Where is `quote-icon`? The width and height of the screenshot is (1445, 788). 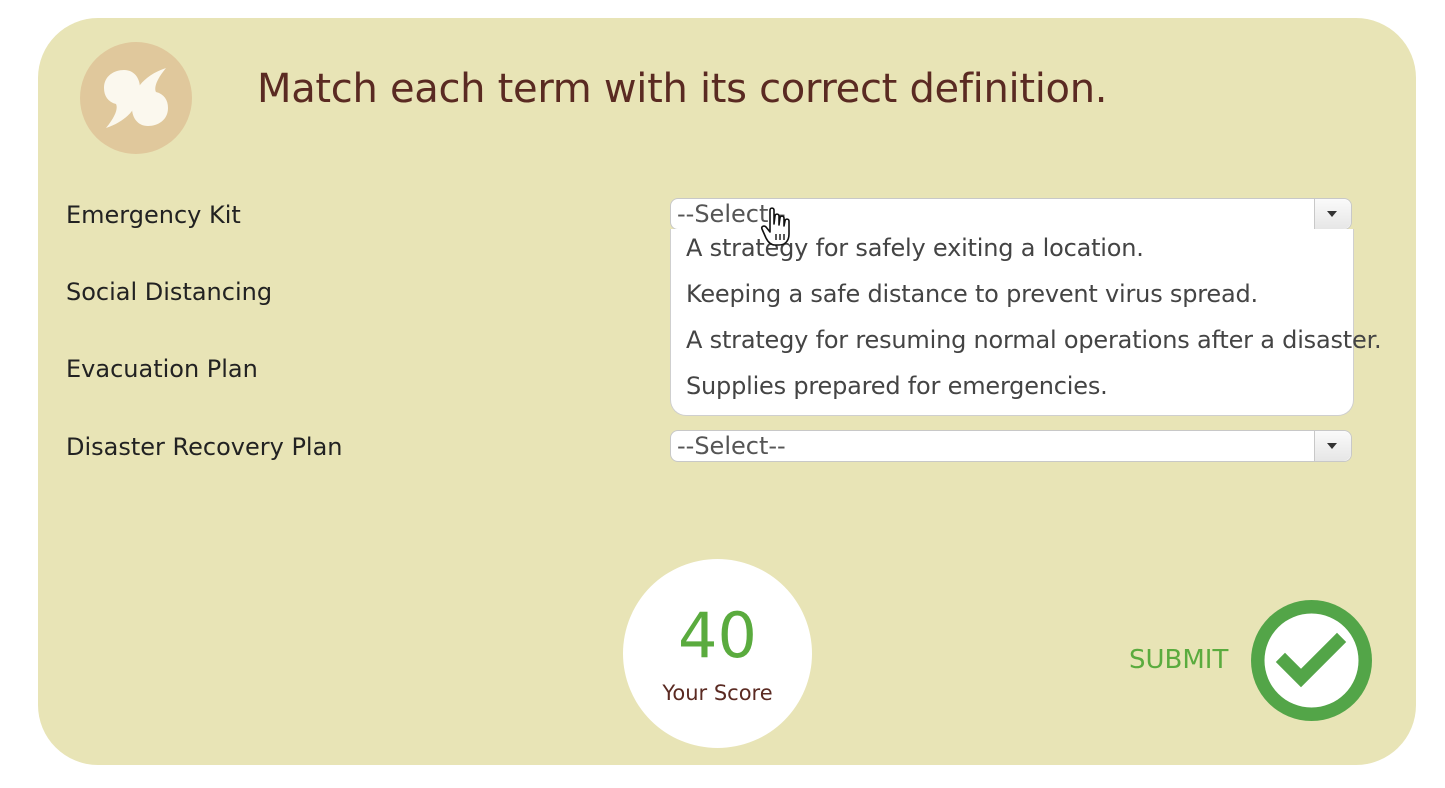 quote-icon is located at coordinates (136, 98).